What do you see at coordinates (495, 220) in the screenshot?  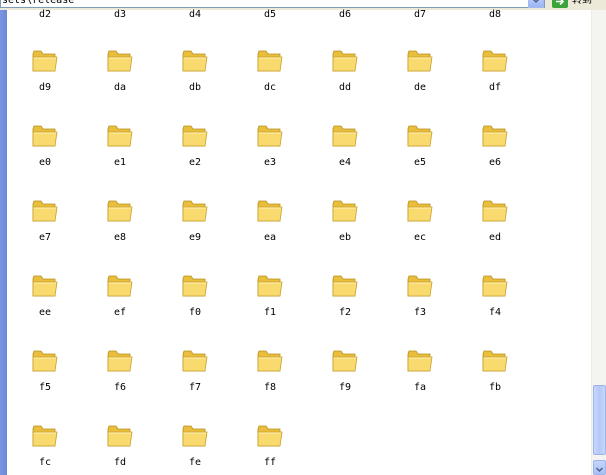 I see `folder-item: ed` at bounding box center [495, 220].